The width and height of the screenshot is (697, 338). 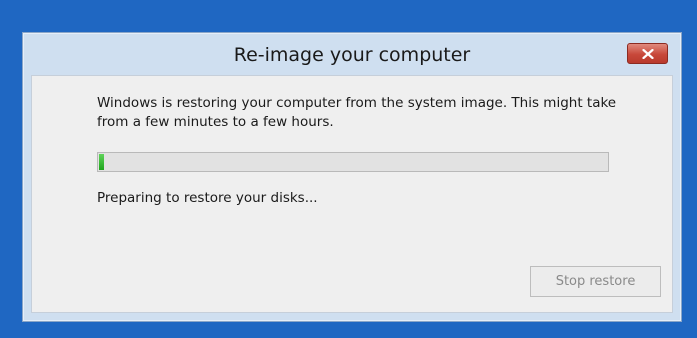 I want to click on stop-restore-button: Stop restore, so click(x=595, y=281).